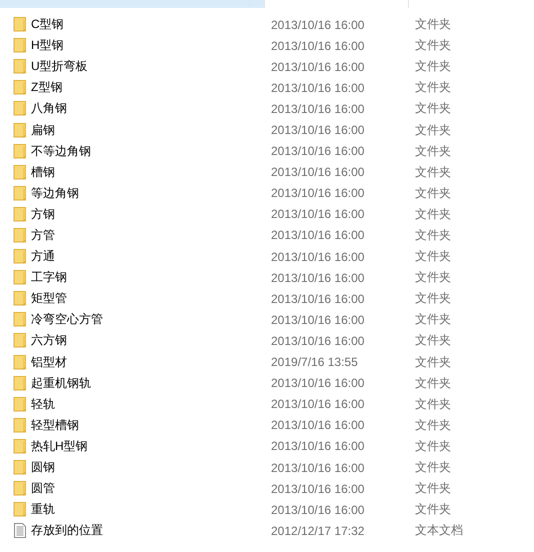  I want to click on file-name: 起重机钢轨, so click(151, 383).